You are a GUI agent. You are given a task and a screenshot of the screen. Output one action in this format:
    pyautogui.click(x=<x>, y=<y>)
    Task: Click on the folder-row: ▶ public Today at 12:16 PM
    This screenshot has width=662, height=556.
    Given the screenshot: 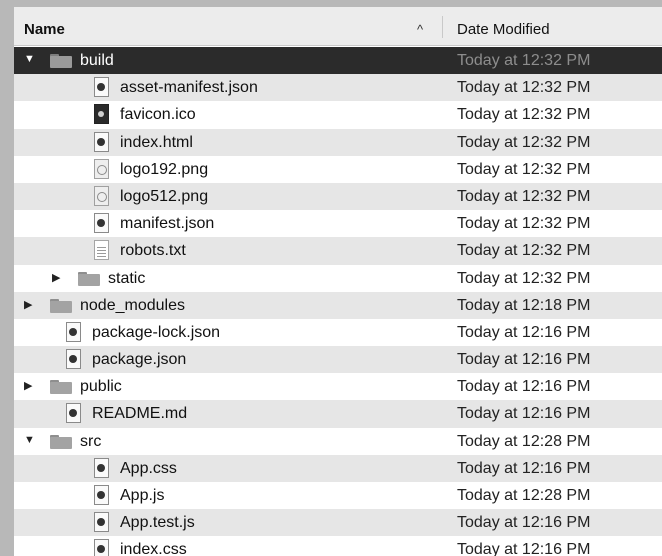 What is the action you would take?
    pyautogui.click(x=338, y=386)
    